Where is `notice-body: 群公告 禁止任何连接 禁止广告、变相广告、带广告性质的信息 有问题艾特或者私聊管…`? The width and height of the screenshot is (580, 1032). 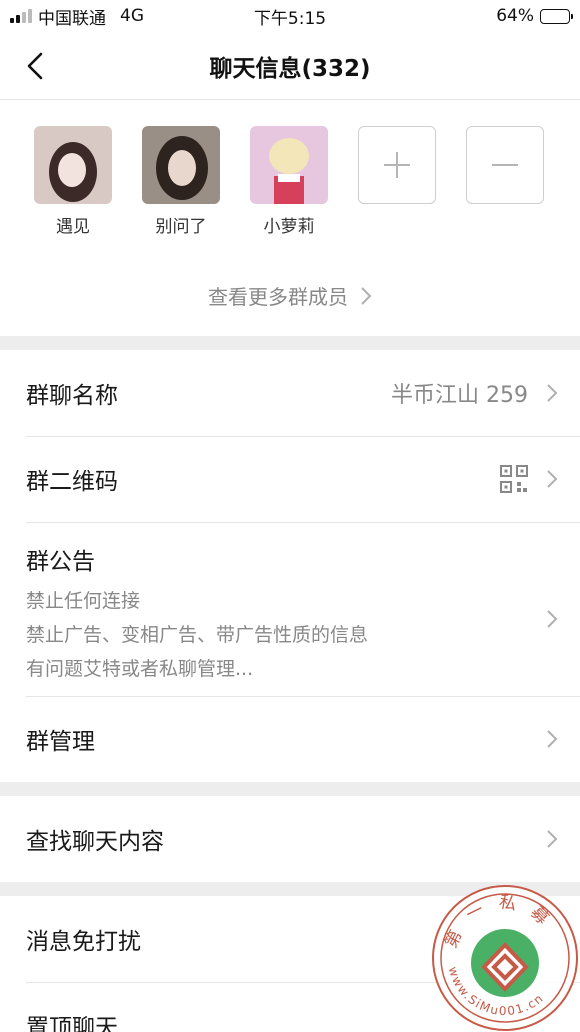
notice-body: 群公告 禁止任何连接 禁止广告、变相广告、带广告性质的信息 有问题艾特或者私聊管… is located at coordinates (197, 614).